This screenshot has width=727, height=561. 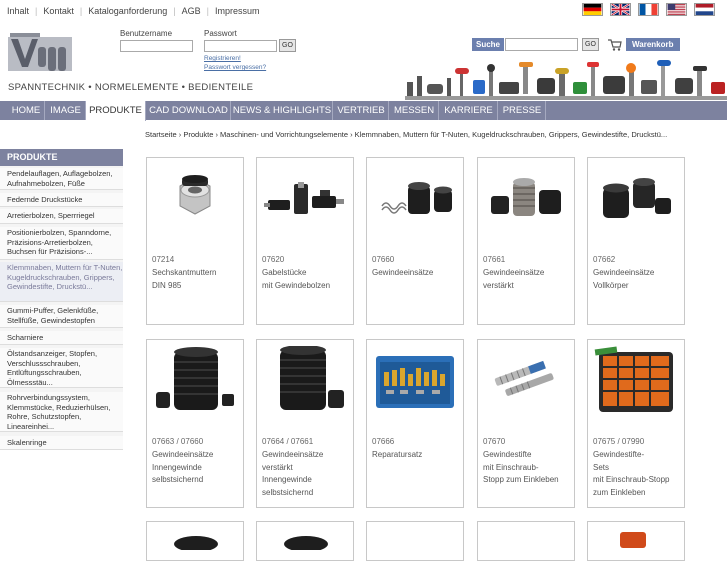 I want to click on nav-karriere: KARRIERE, so click(x=469, y=110).